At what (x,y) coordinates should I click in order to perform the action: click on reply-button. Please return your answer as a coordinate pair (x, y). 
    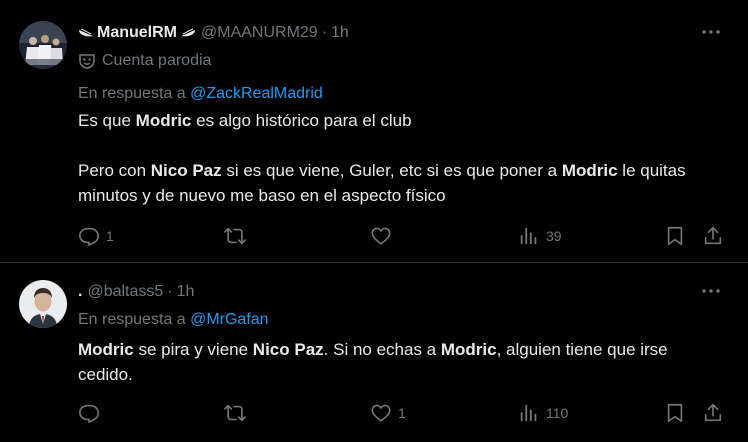
    Looking at the image, I should click on (92, 413).